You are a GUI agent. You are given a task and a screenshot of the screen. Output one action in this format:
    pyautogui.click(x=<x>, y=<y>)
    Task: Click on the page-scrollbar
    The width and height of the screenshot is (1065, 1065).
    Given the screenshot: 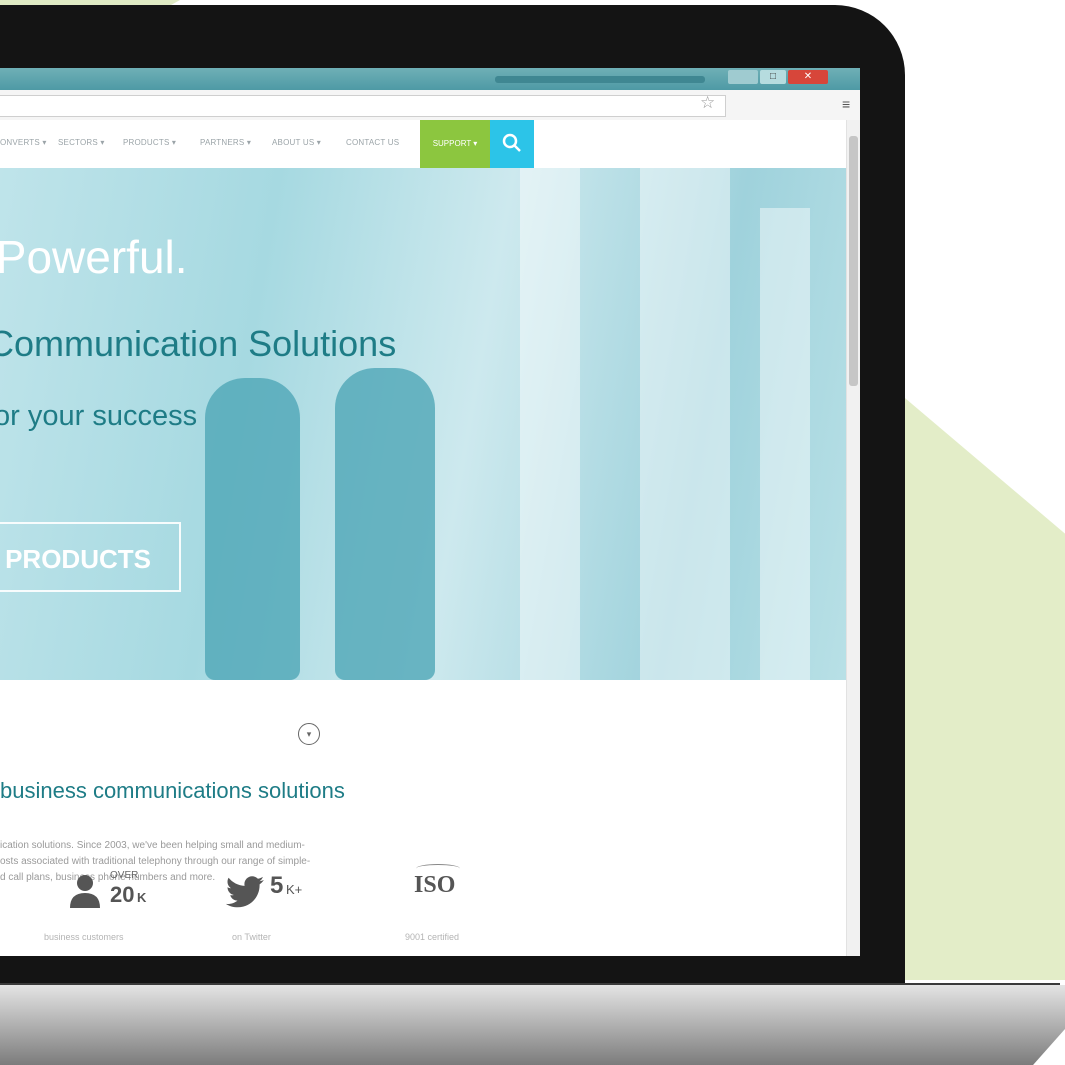 What is the action you would take?
    pyautogui.click(x=853, y=538)
    